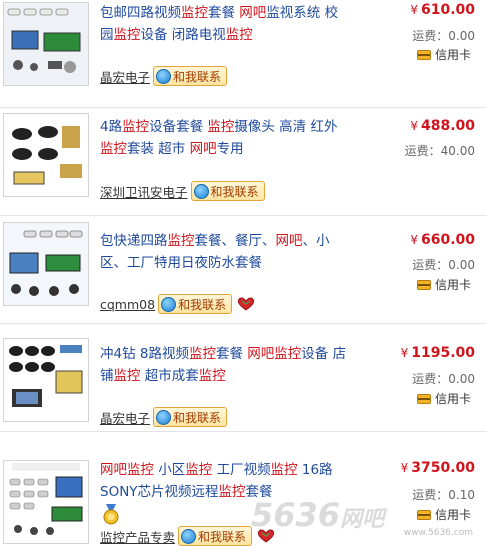 The image size is (487, 546). I want to click on title-text: 摄像头 高清 红外, so click(286, 127).